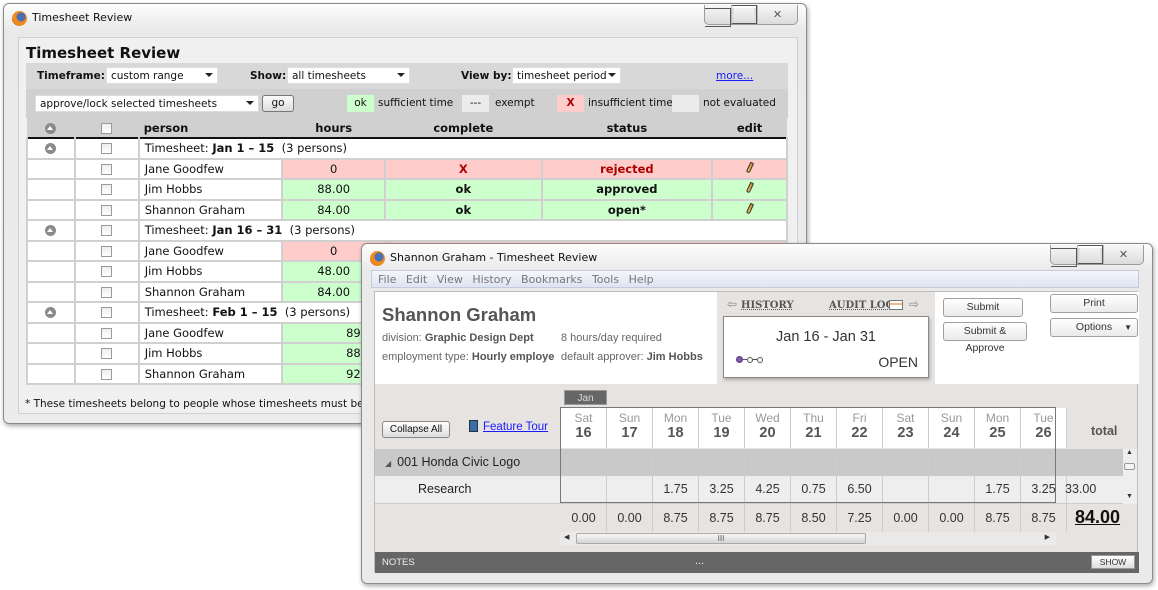  I want to click on group-prefix: Timesheet:, so click(178, 230).